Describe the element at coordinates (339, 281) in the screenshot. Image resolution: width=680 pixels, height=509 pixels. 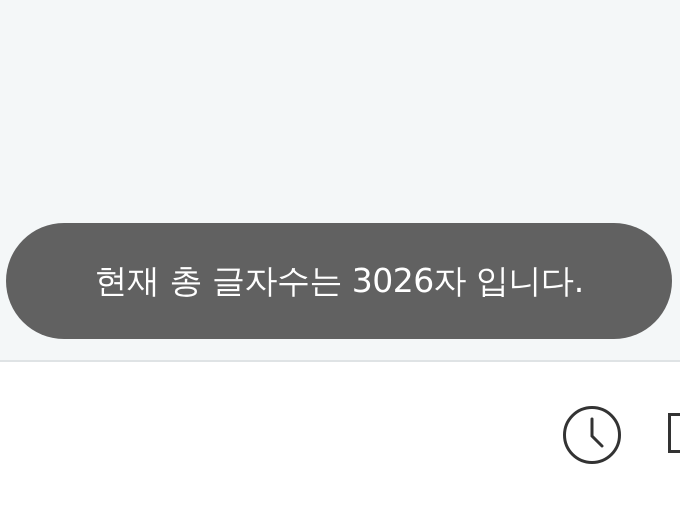
I see `toast-message: 현재 총 글자수는 3026자 입니다.` at that location.